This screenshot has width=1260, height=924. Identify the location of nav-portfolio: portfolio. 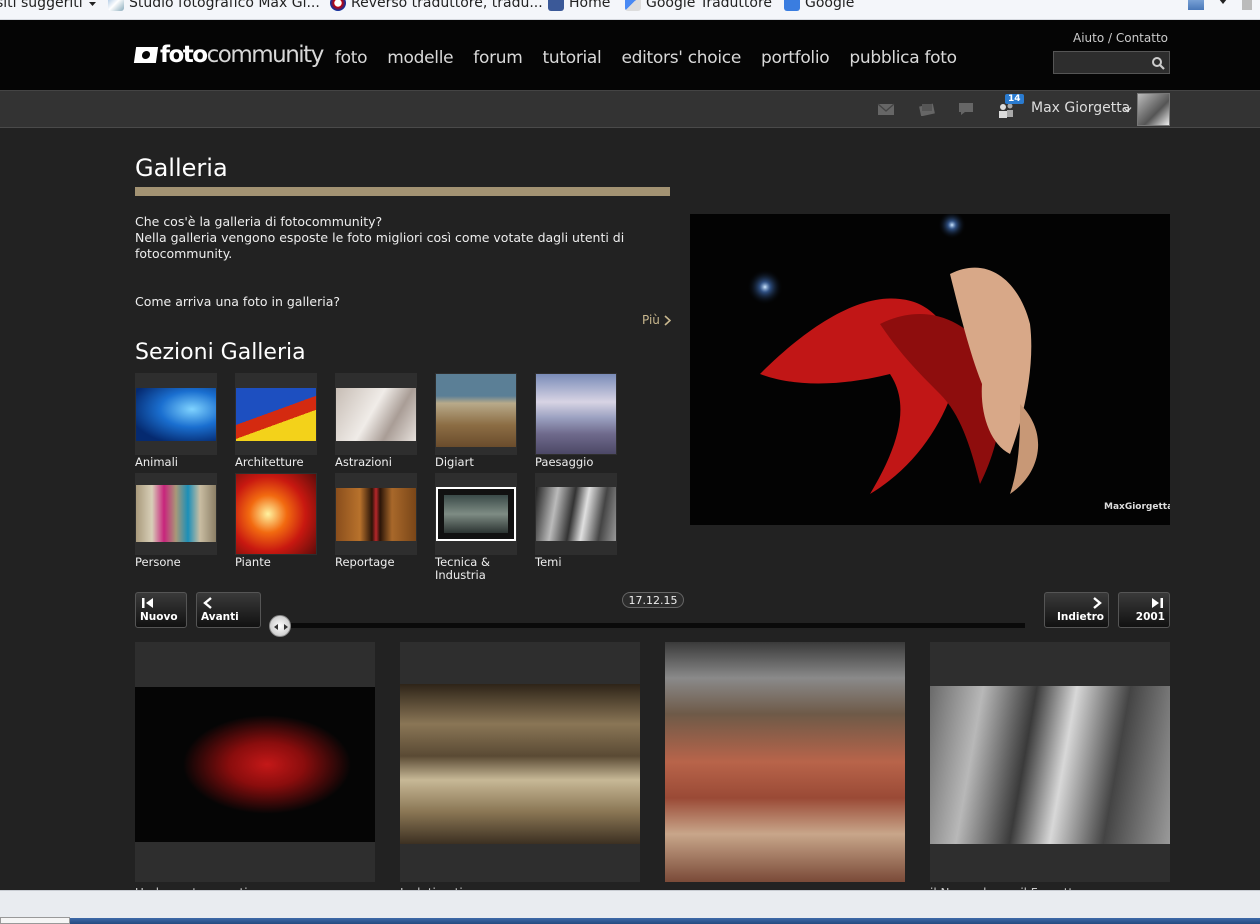
(795, 58).